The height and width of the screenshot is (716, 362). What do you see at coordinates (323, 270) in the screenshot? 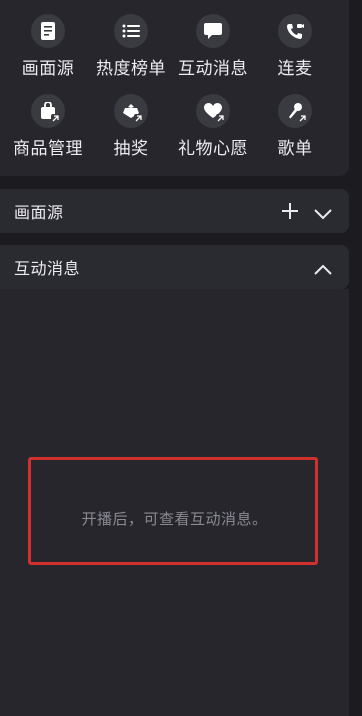
I see `chevron-up-icon` at bounding box center [323, 270].